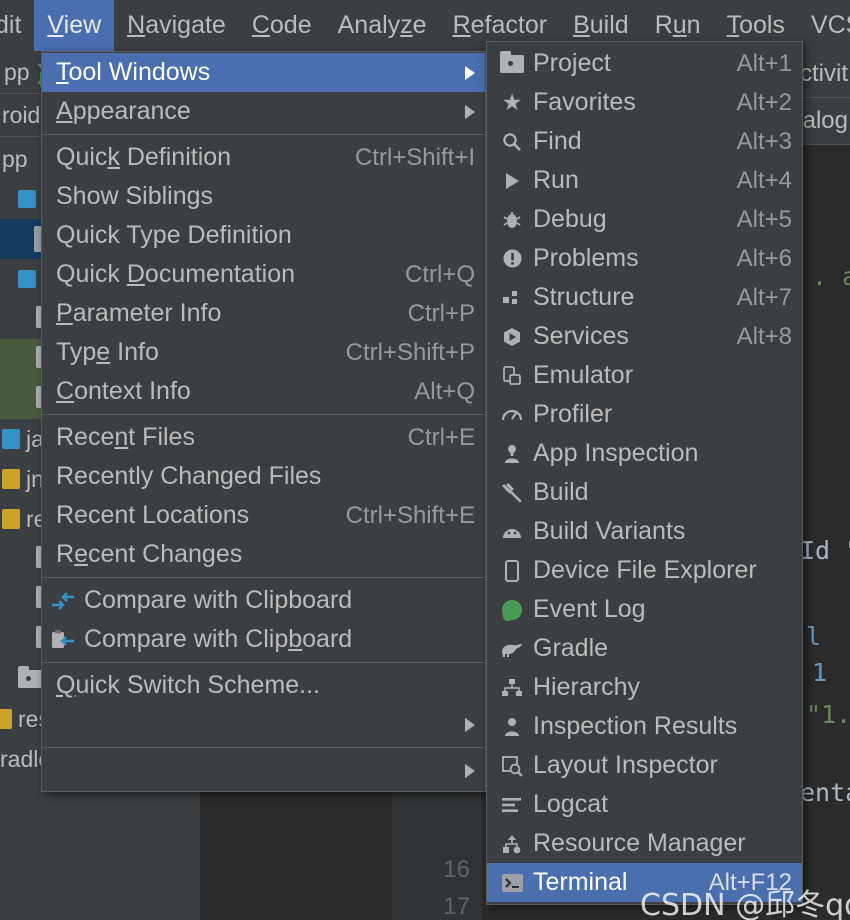  What do you see at coordinates (21, 114) in the screenshot?
I see `android-view-label: roid` at bounding box center [21, 114].